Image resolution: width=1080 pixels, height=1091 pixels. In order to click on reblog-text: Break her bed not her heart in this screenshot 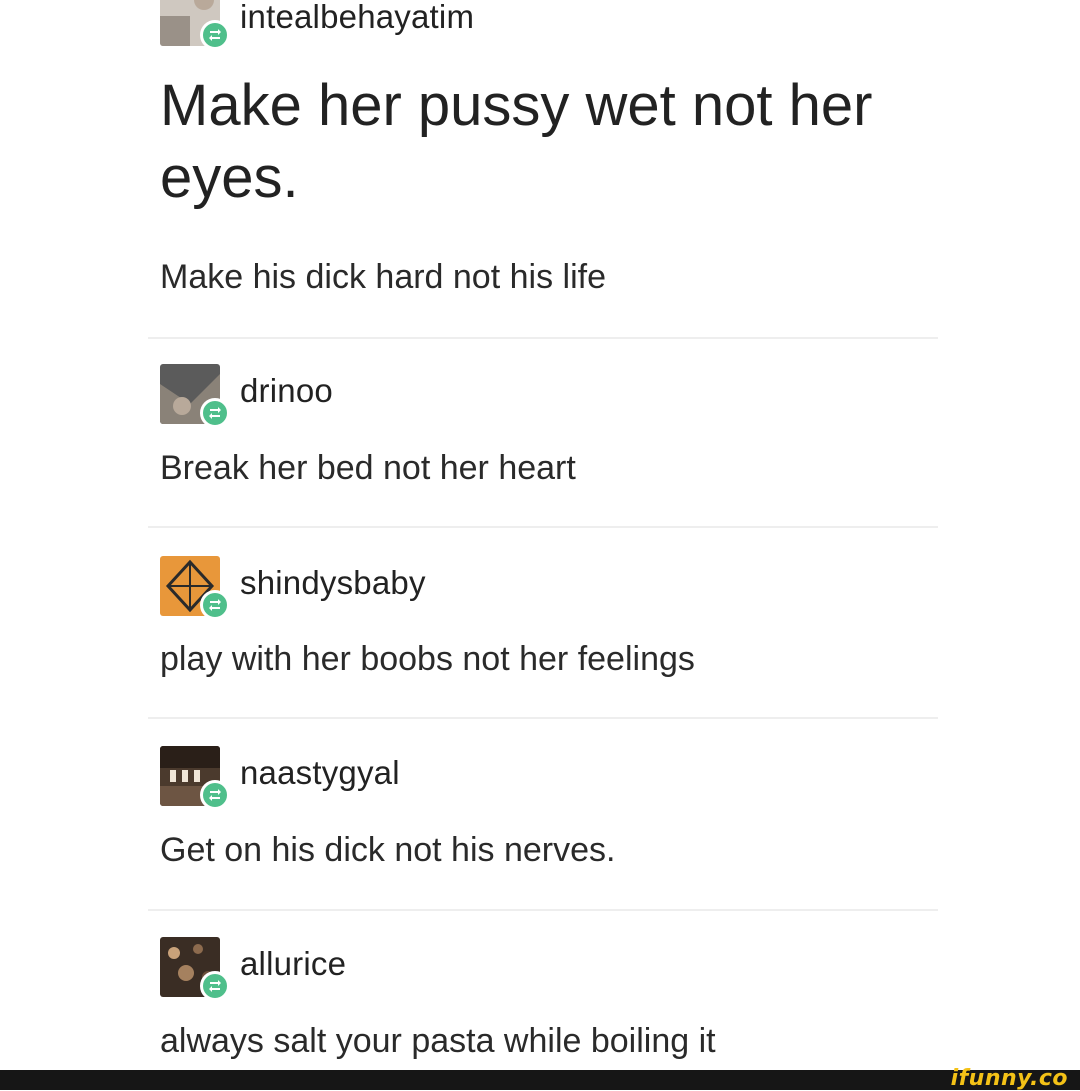, I will do `click(368, 468)`.